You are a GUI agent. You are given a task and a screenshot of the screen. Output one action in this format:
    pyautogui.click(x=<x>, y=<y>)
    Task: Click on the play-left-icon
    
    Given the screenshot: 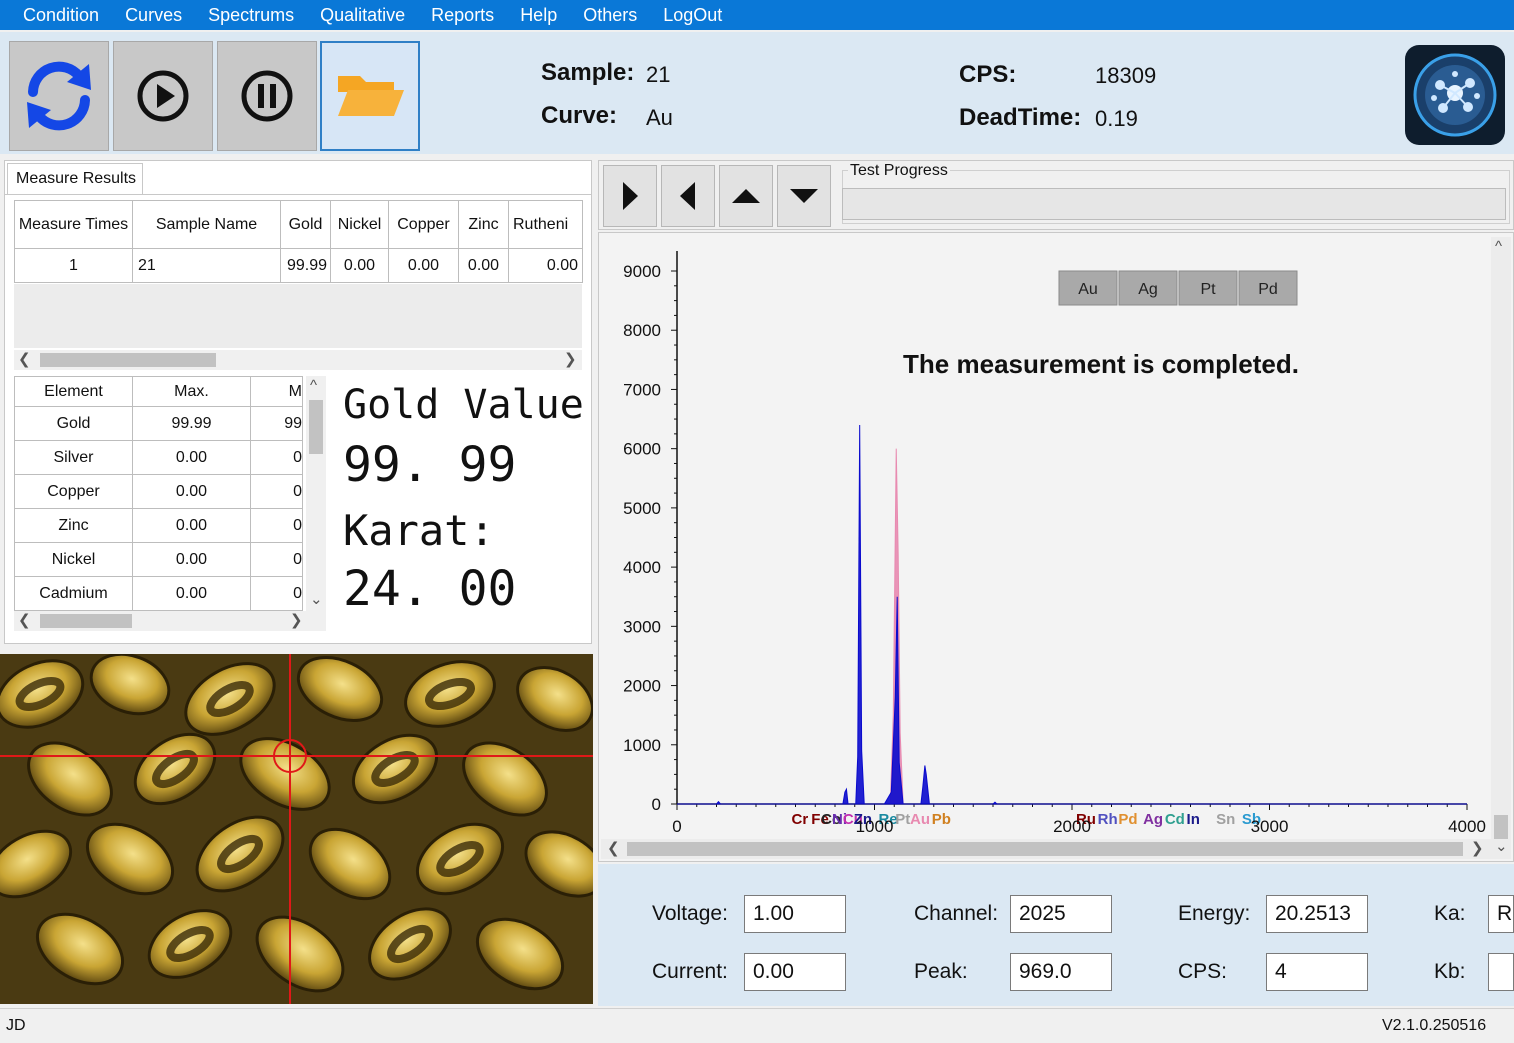 What is the action you would take?
    pyautogui.click(x=687, y=196)
    